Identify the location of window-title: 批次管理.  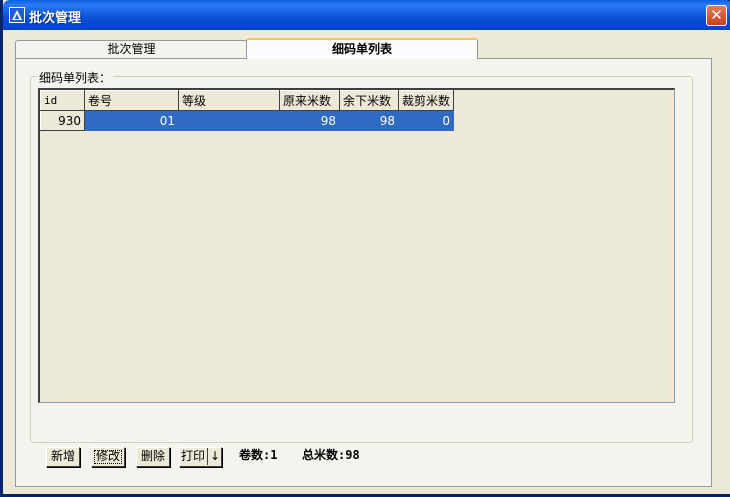
(55, 18).